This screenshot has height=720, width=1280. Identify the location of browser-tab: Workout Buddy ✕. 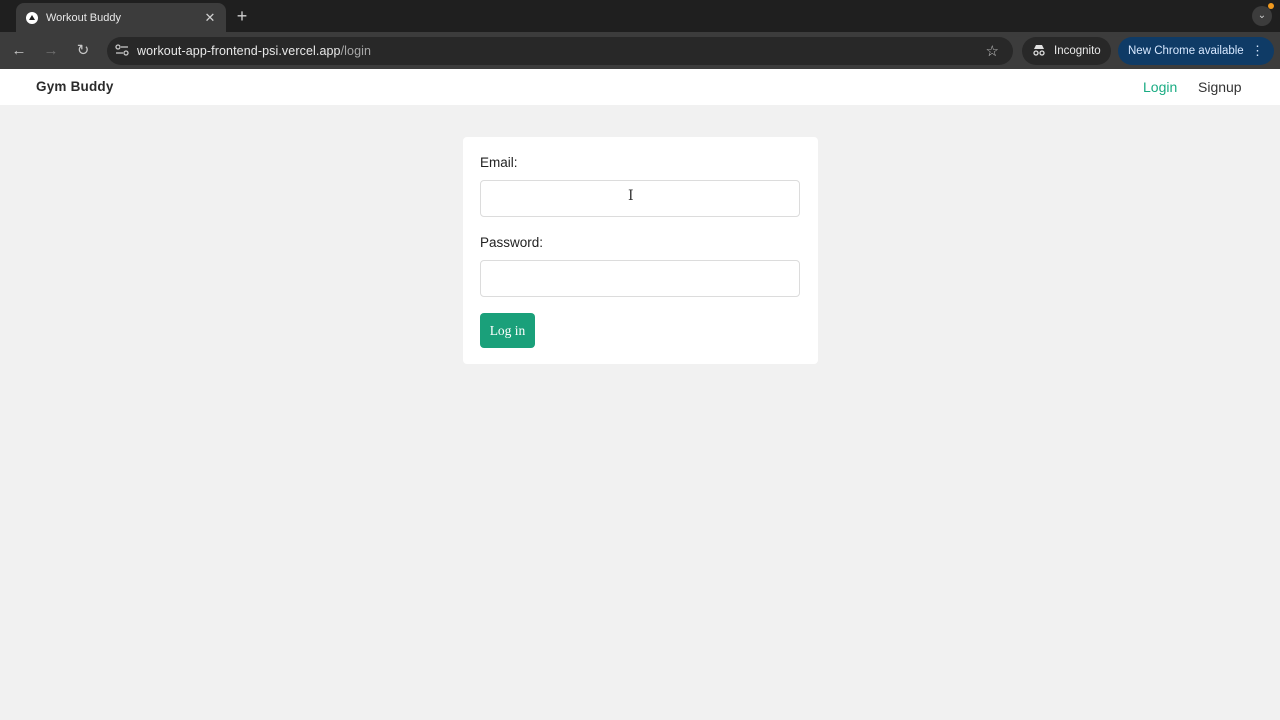
(121, 17).